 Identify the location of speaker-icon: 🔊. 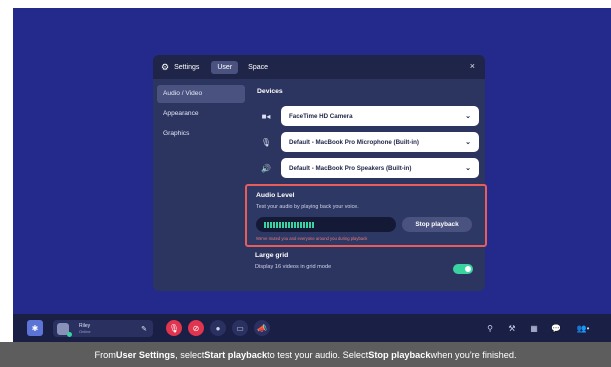
(266, 168).